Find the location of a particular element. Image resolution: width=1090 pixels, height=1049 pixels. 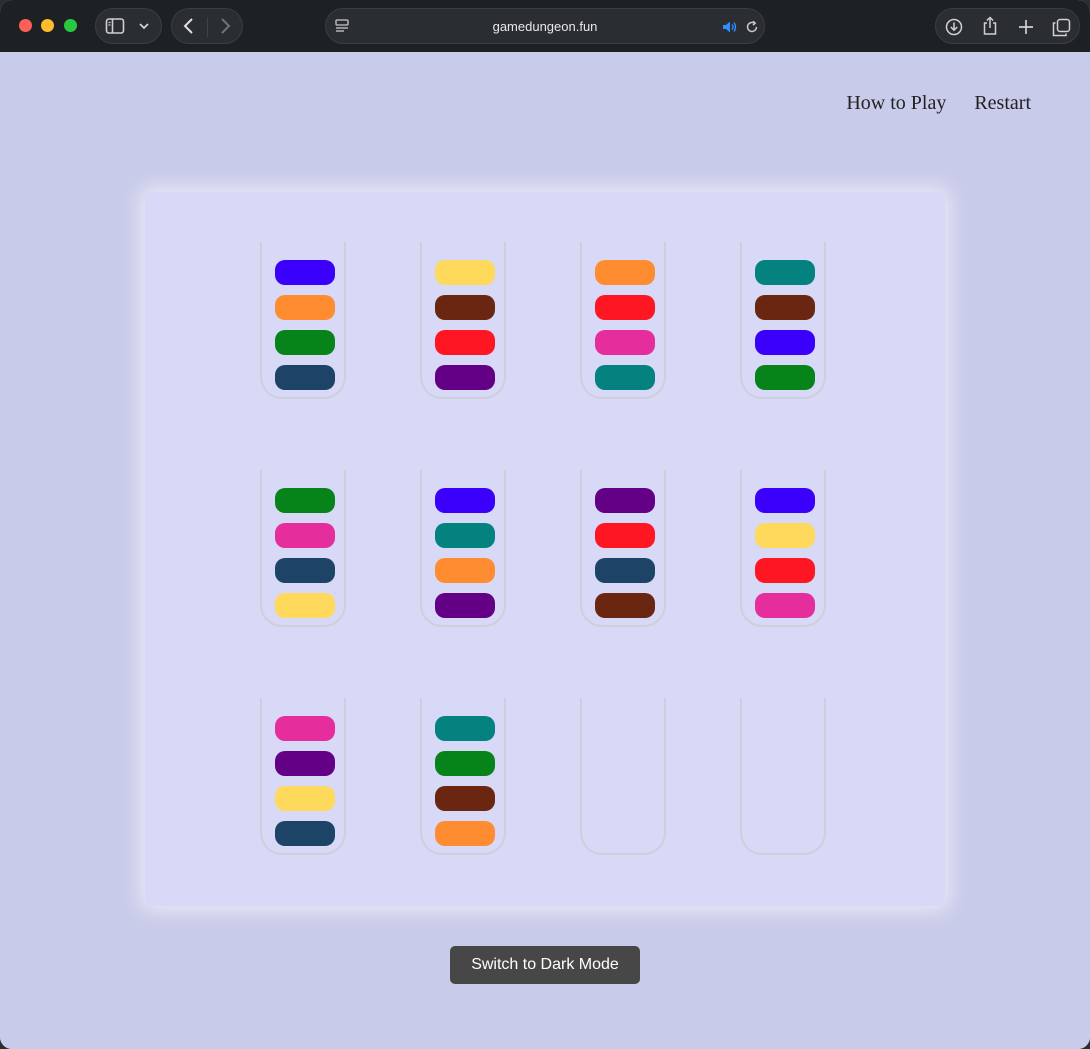

browser-toolbar: gamedungeon.fun is located at coordinates (545, 26).